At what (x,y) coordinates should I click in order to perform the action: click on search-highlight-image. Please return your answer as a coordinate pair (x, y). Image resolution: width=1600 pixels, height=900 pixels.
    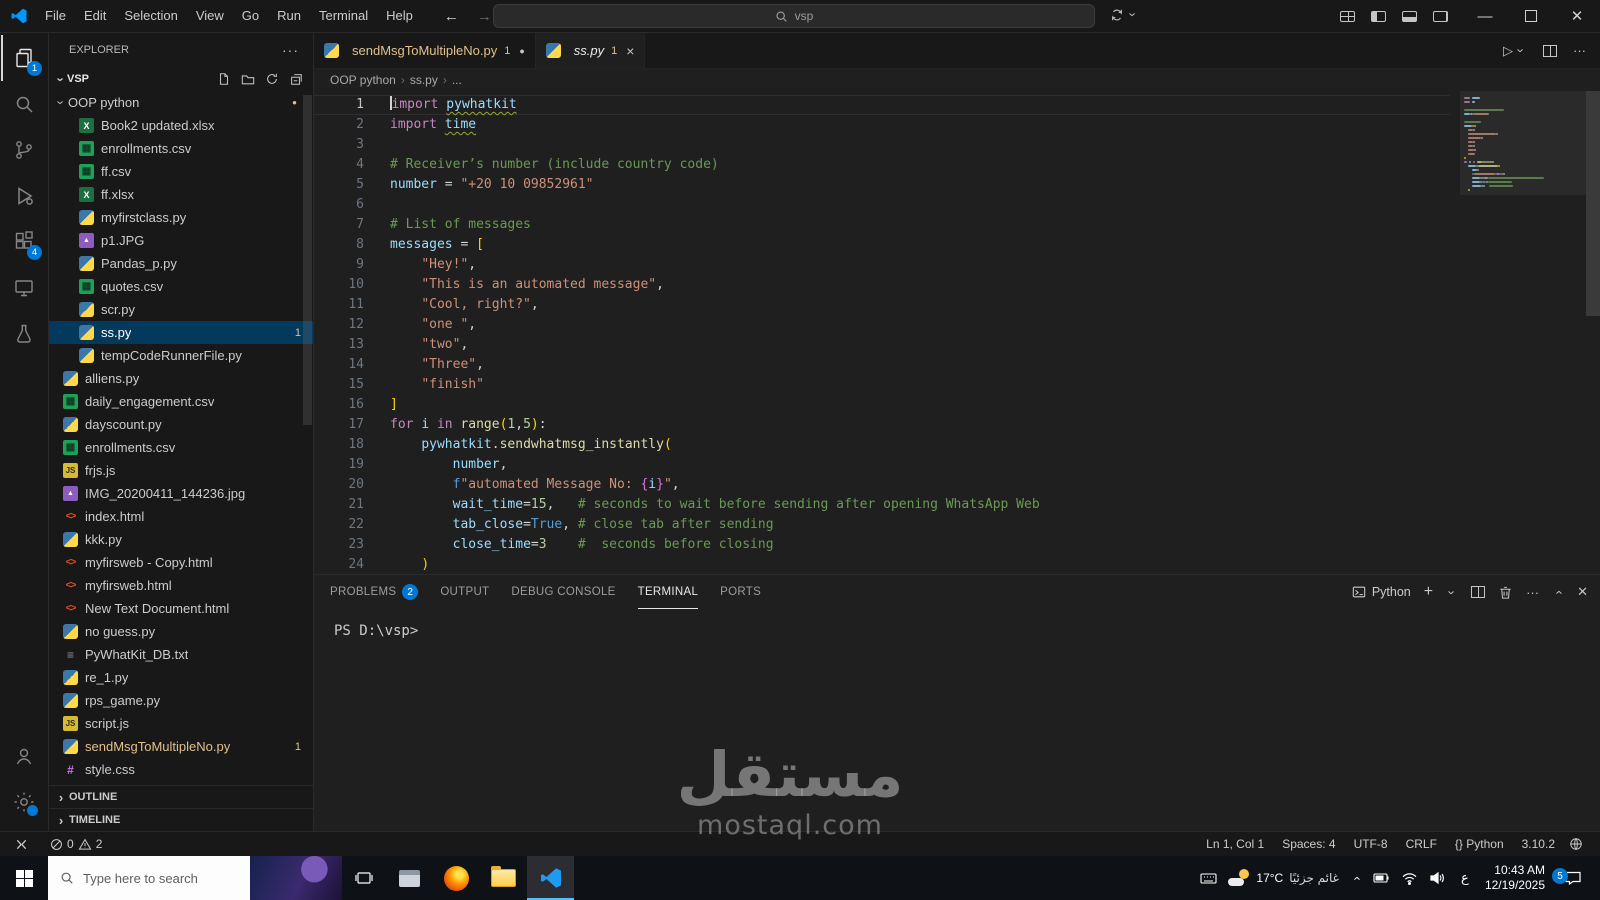
    Looking at the image, I should click on (296, 878).